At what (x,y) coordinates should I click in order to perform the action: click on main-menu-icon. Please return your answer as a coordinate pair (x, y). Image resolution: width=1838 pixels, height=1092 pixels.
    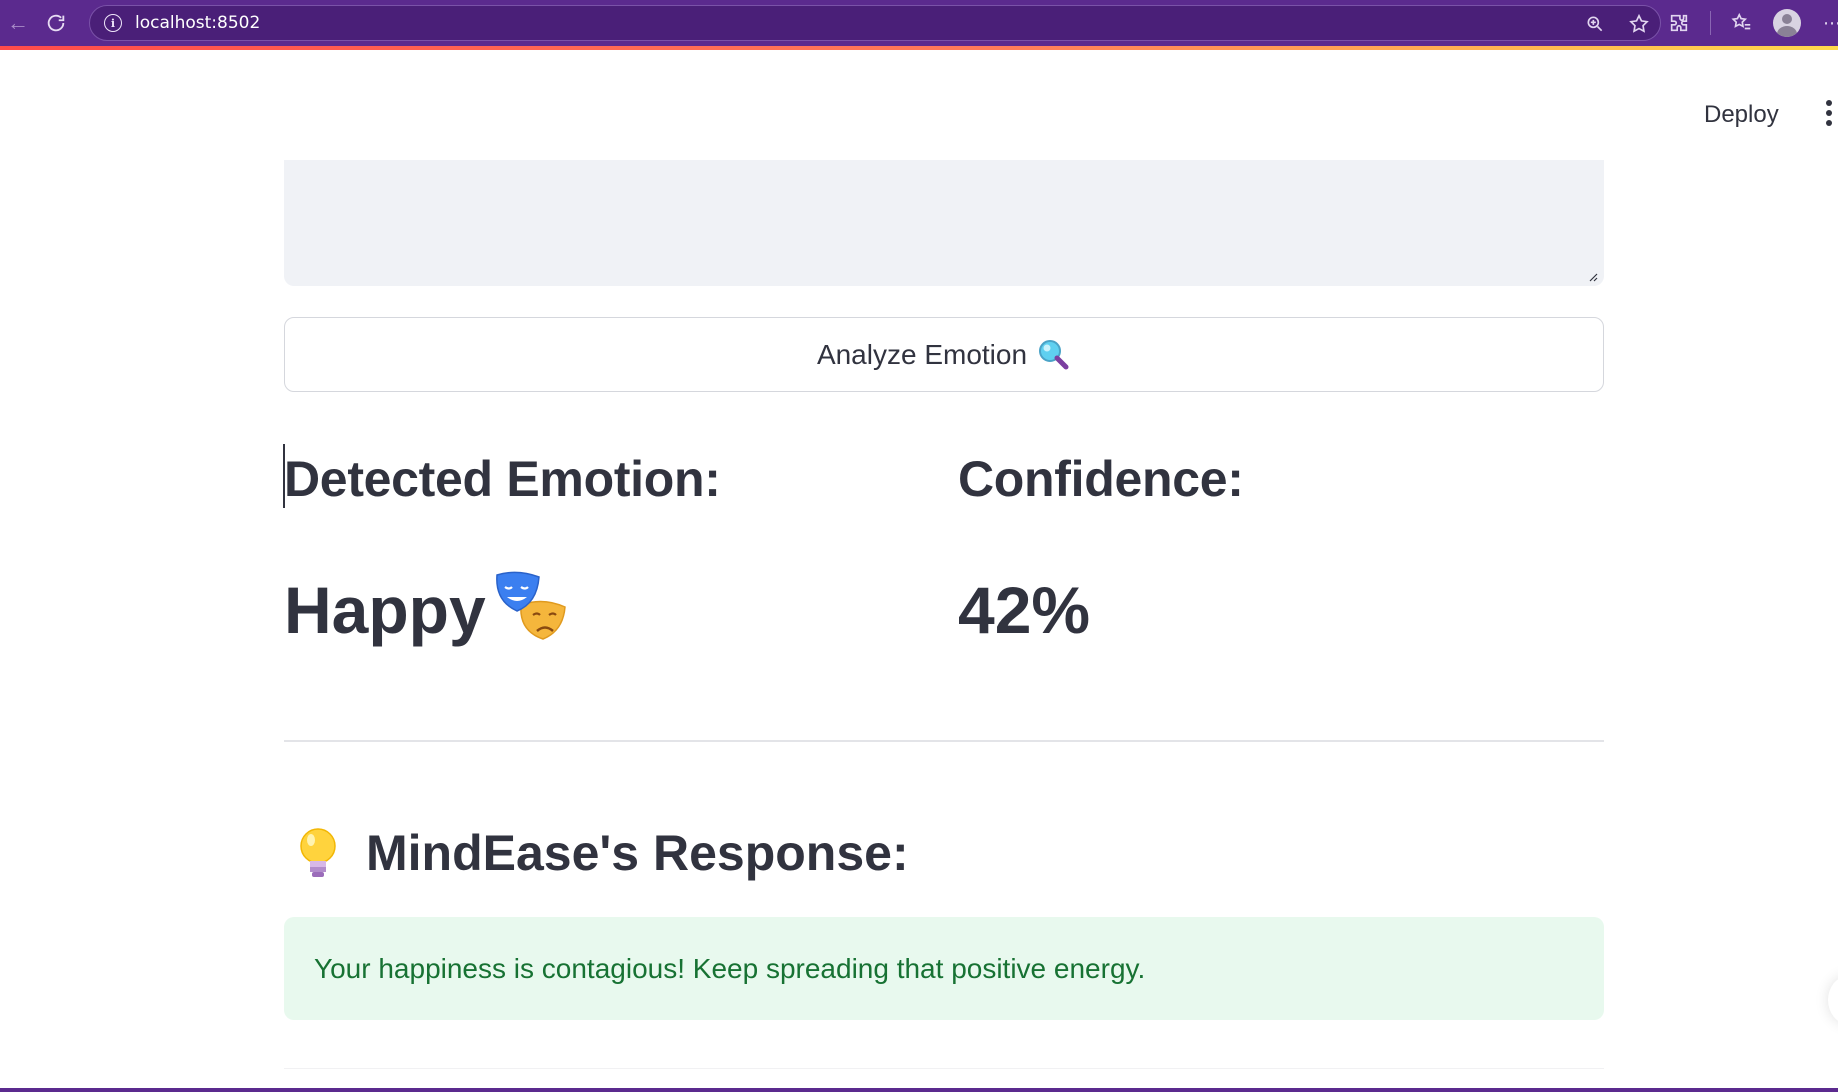
    Looking at the image, I should click on (1830, 115).